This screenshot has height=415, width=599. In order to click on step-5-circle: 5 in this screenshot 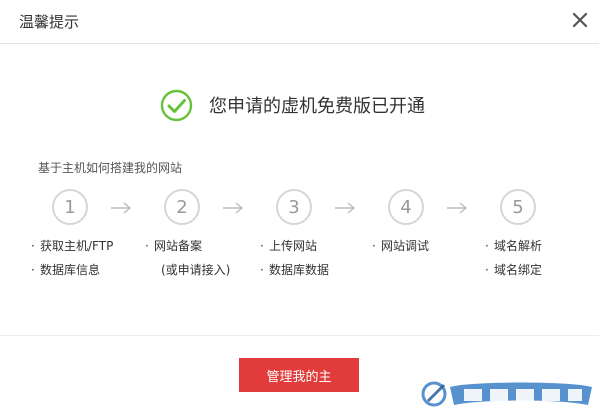, I will do `click(518, 207)`.